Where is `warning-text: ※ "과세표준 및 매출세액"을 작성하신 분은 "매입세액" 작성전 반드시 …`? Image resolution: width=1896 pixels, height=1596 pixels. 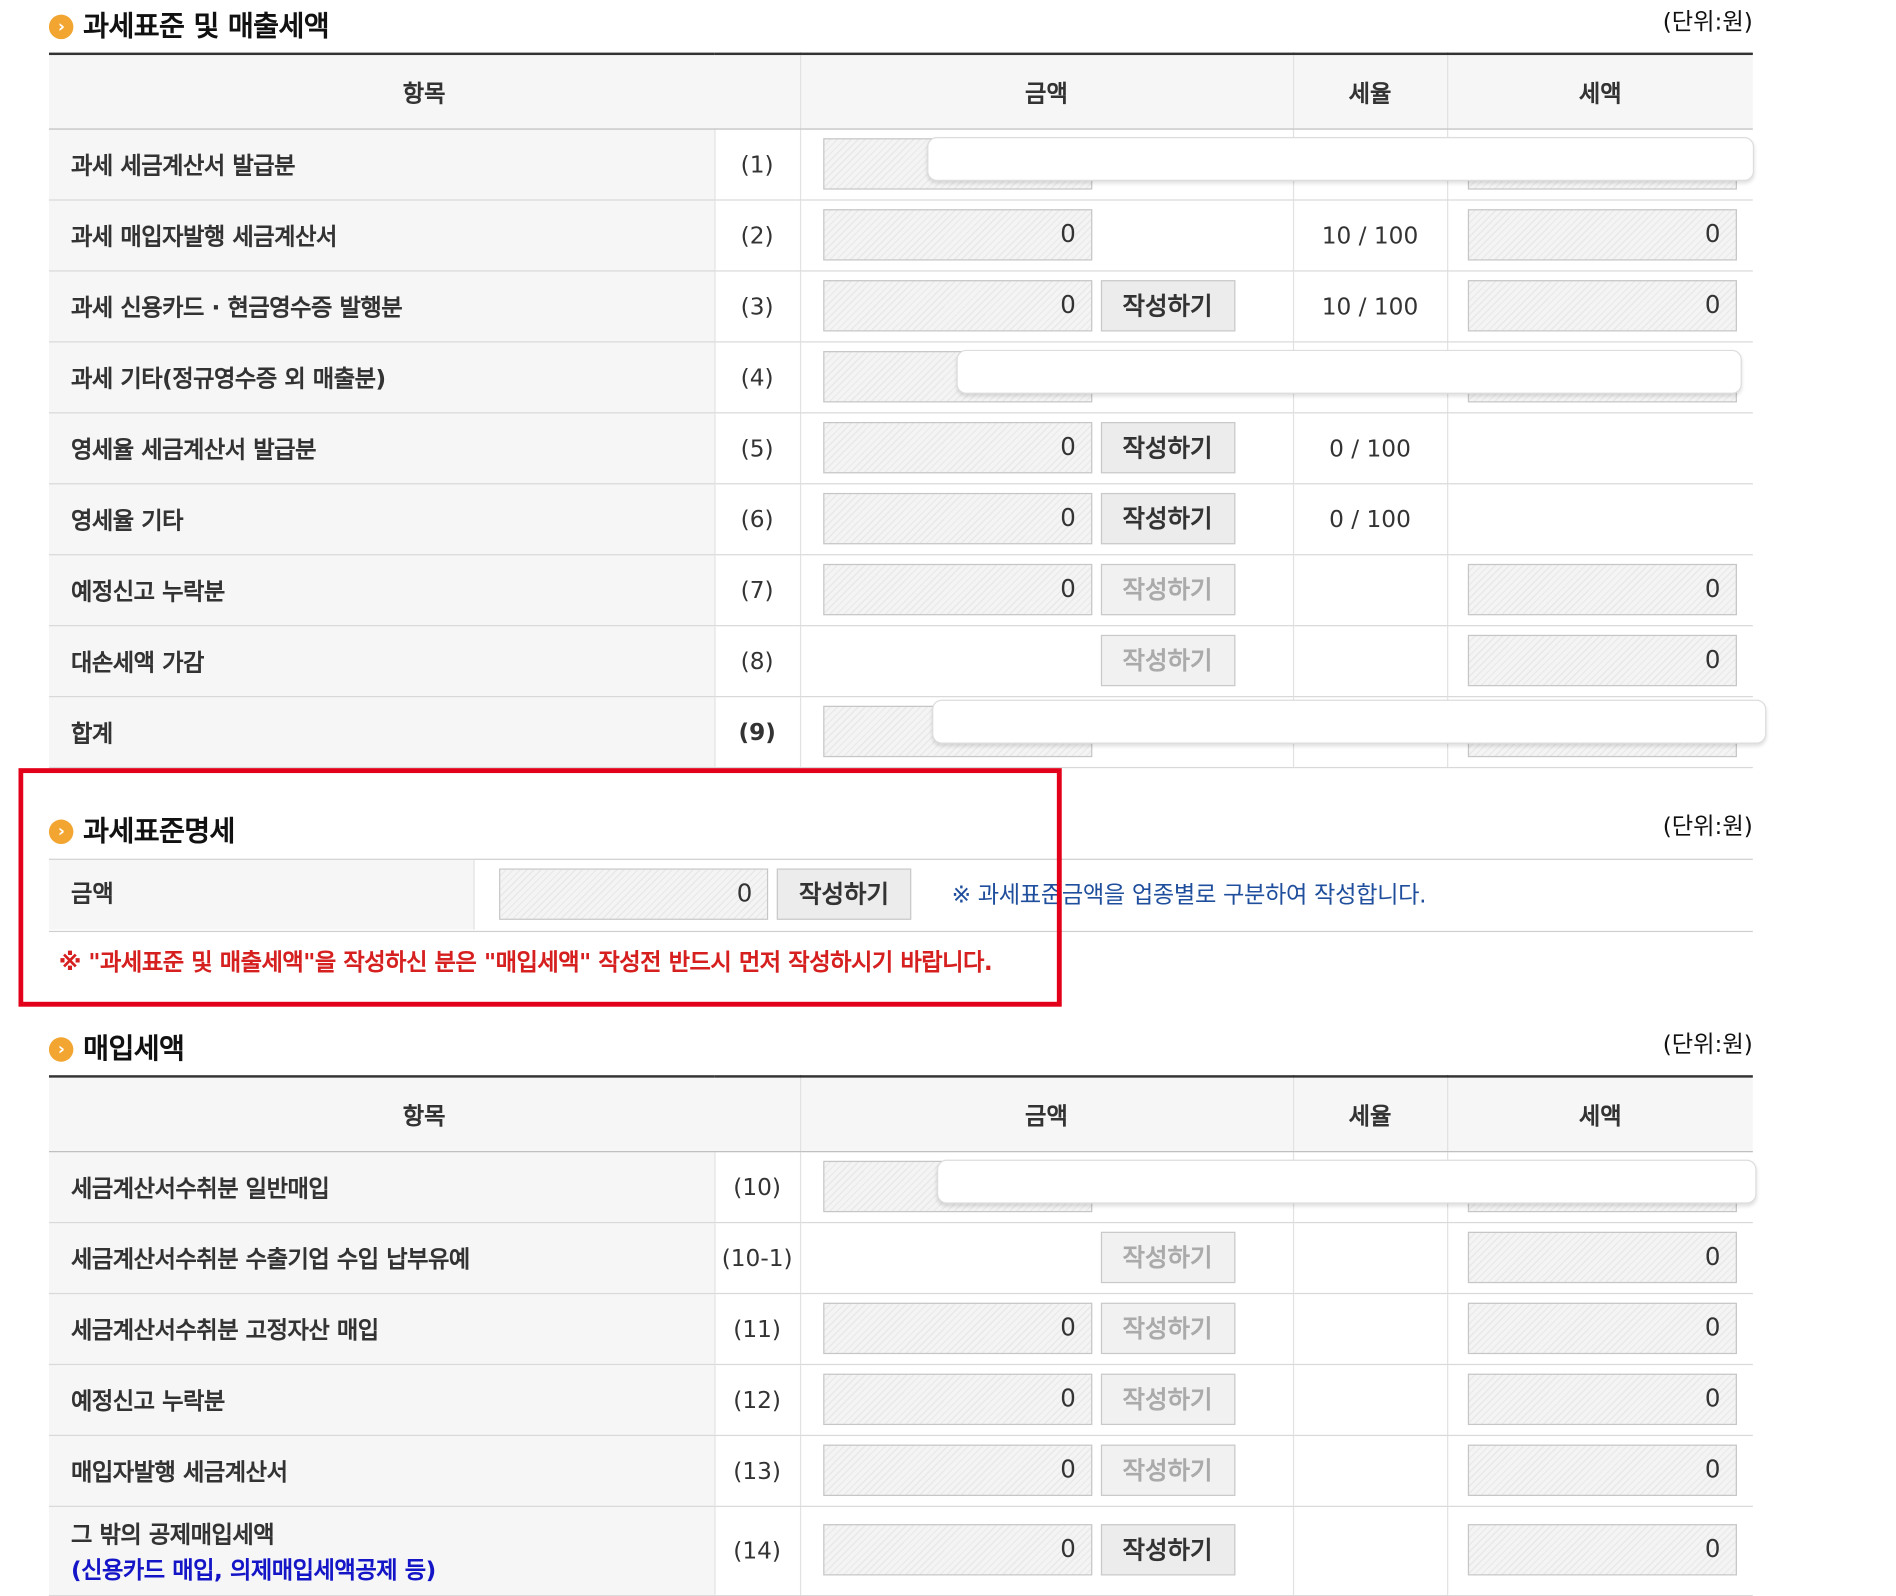
warning-text: ※ "과세표준 및 매출세액"을 작성하신 분은 "매입세액" 작성전 반드시 … is located at coordinates (525, 963).